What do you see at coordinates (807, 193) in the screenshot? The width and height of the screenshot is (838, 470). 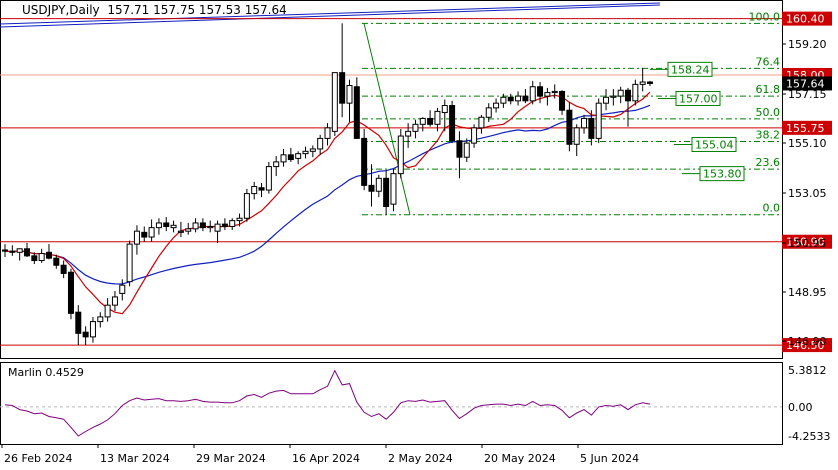 I see `y-axis-label: 153.05` at bounding box center [807, 193].